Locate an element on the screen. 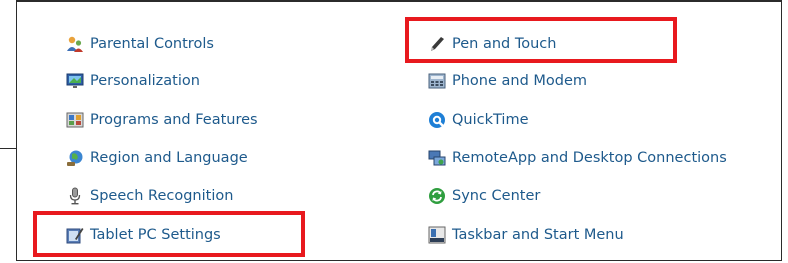 The height and width of the screenshot is (263, 788). item-label: Region and Language is located at coordinates (169, 158).